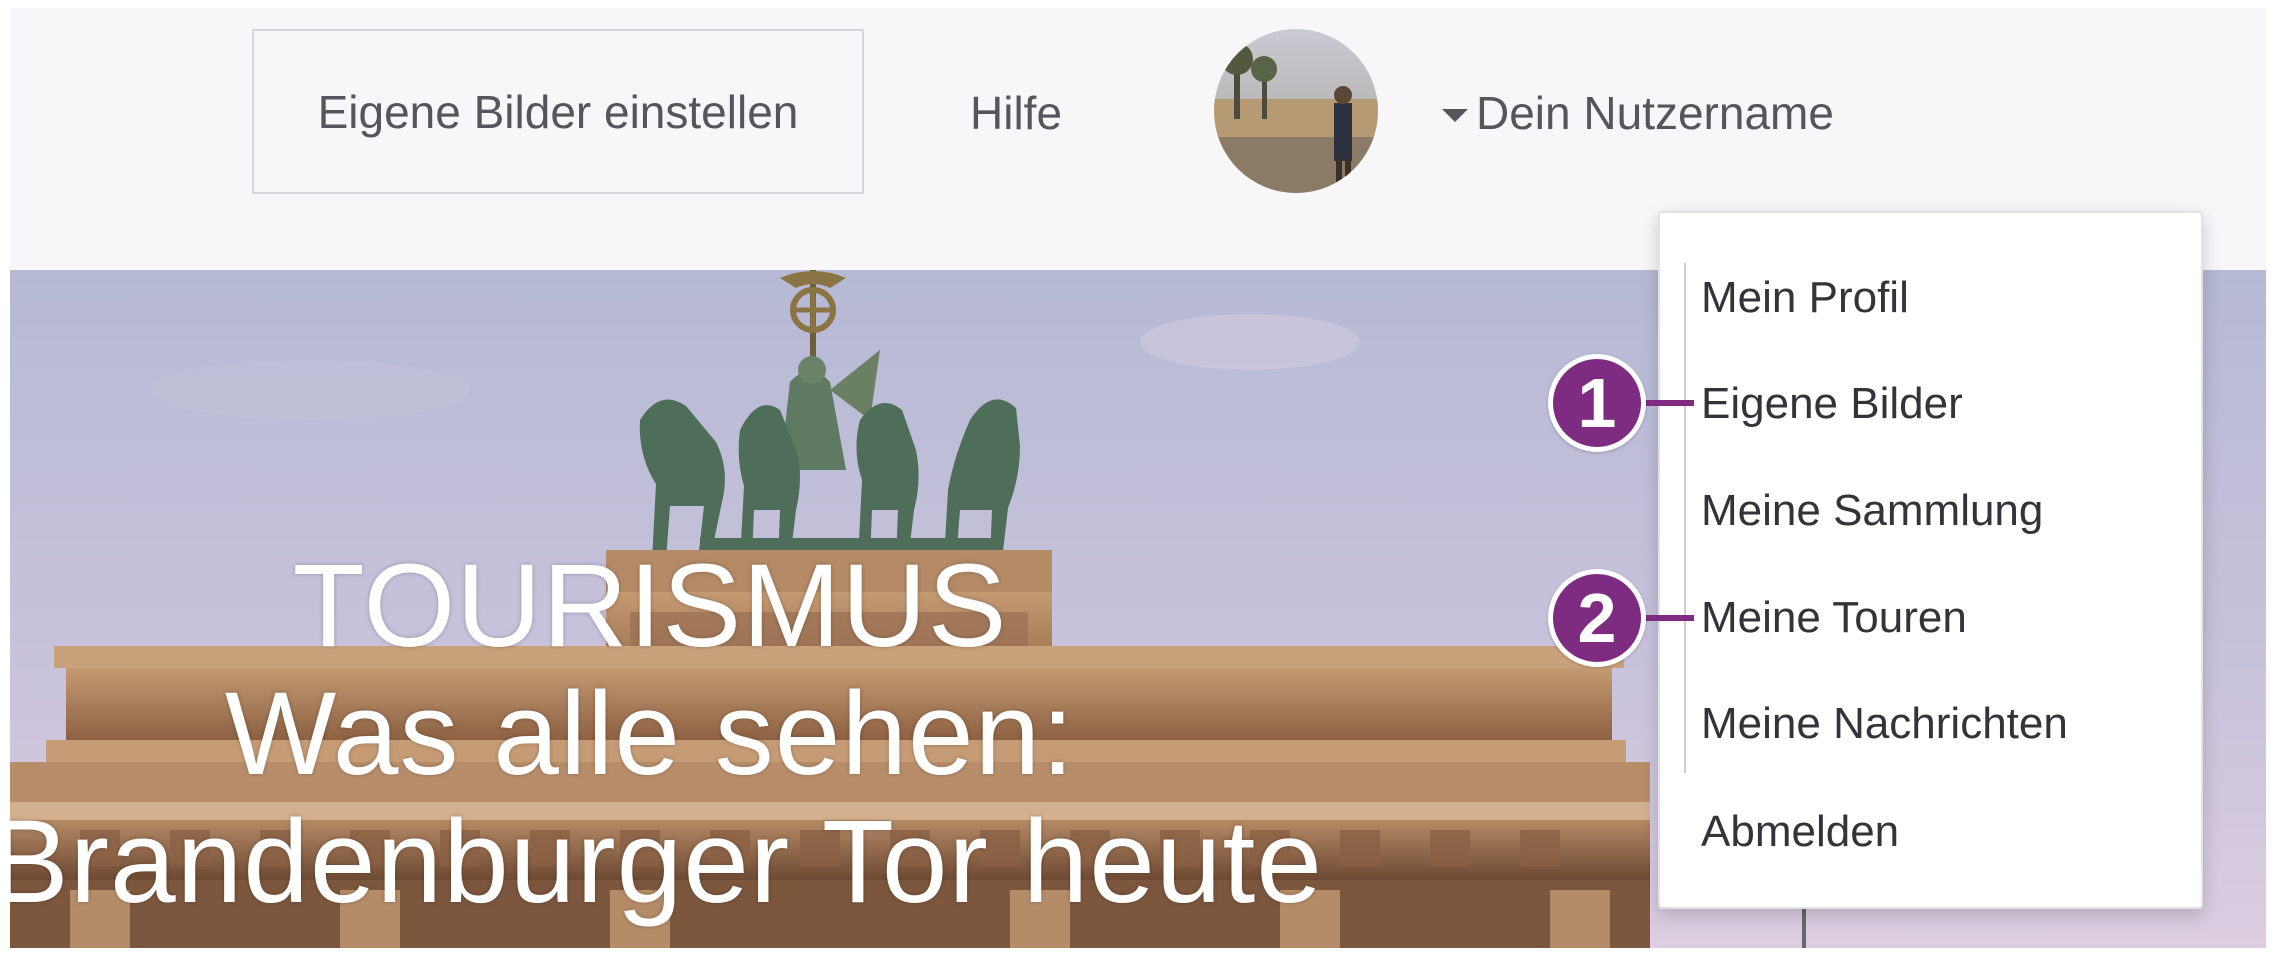  Describe the element at coordinates (1597, 618) in the screenshot. I see `callout-2-badge: 2` at that location.